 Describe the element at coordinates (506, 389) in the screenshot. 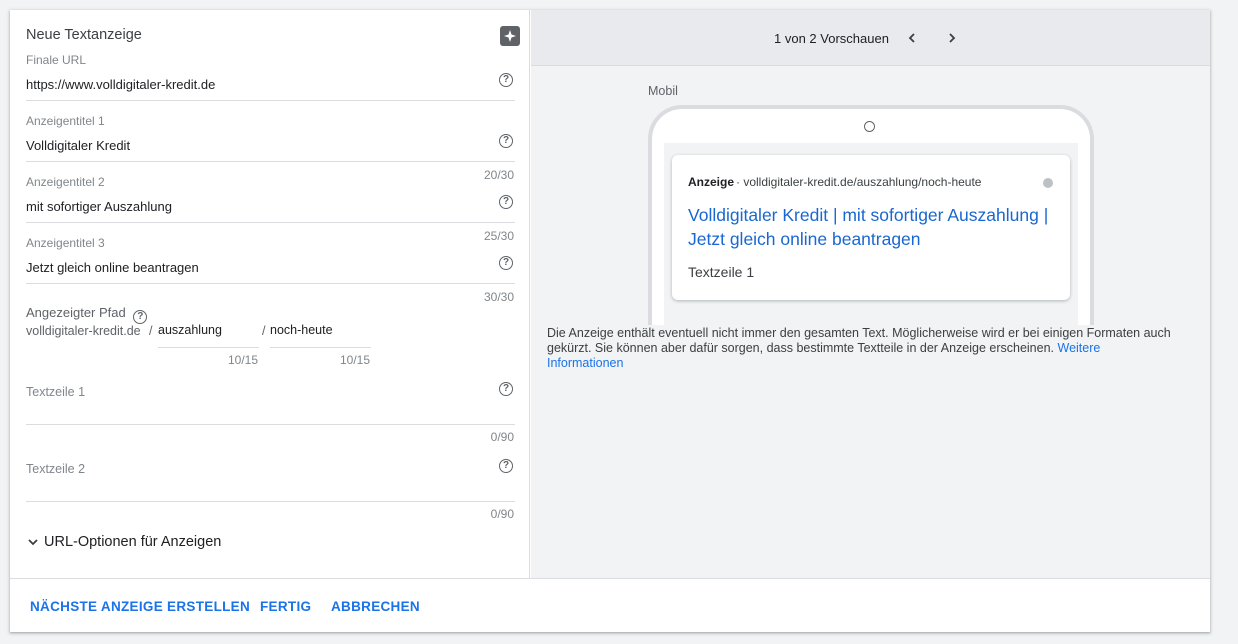

I see `description1-help-icon: ?` at that location.